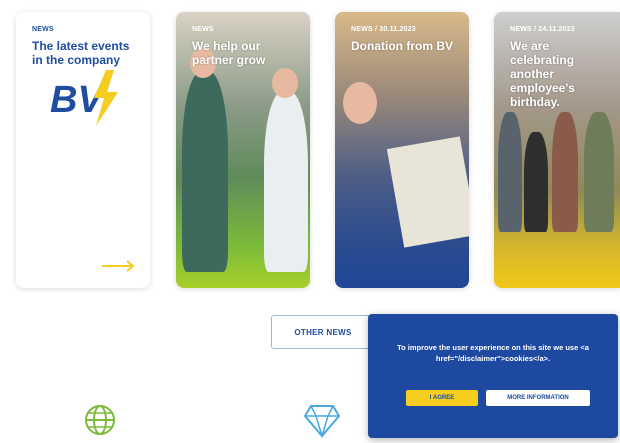 Image resolution: width=620 pixels, height=443 pixels. Describe the element at coordinates (118, 266) in the screenshot. I see `arrow-right-icon` at that location.